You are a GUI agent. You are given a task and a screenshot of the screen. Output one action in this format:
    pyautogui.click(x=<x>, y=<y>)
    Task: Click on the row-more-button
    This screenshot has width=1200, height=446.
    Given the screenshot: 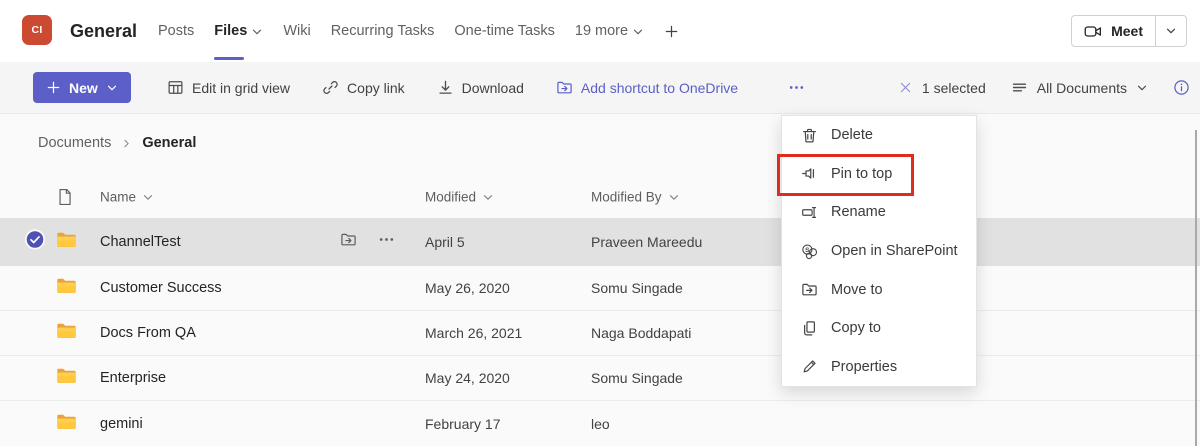 What is the action you would take?
    pyautogui.click(x=386, y=242)
    